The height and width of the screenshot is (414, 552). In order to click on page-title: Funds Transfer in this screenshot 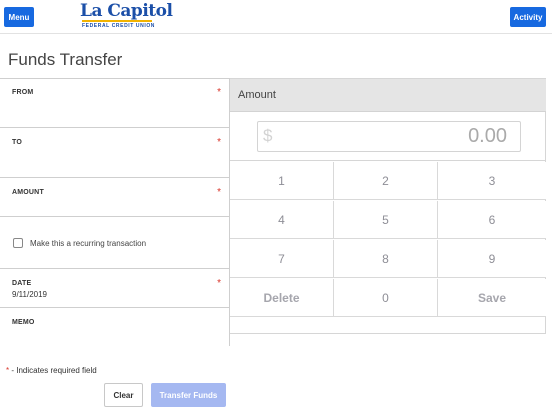, I will do `click(65, 59)`.